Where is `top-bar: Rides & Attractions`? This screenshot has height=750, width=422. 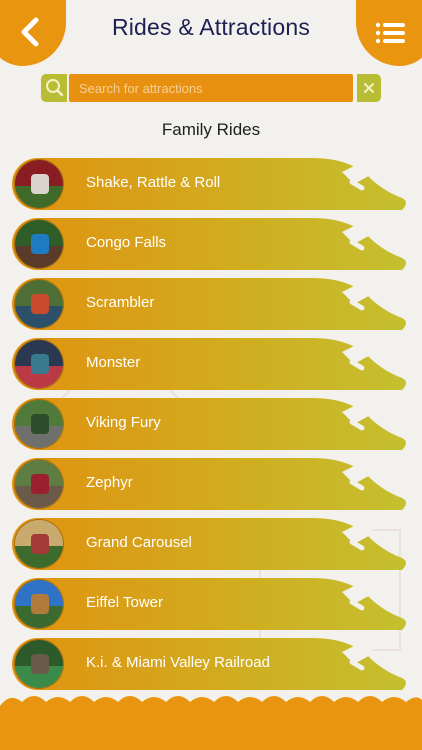
top-bar: Rides & Attractions is located at coordinates (211, 35).